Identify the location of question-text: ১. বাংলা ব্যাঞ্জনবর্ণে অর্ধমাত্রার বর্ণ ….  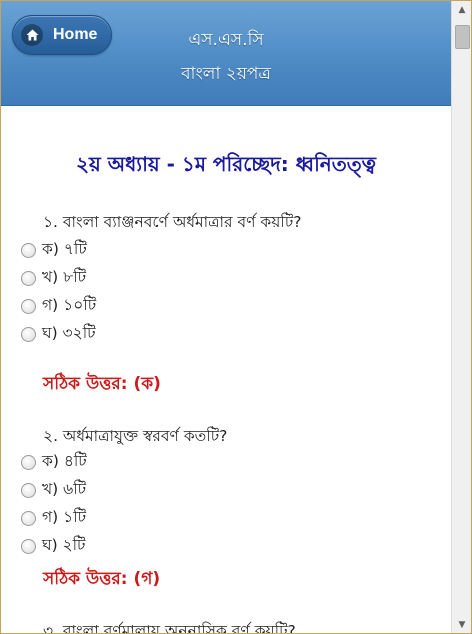
(172, 222).